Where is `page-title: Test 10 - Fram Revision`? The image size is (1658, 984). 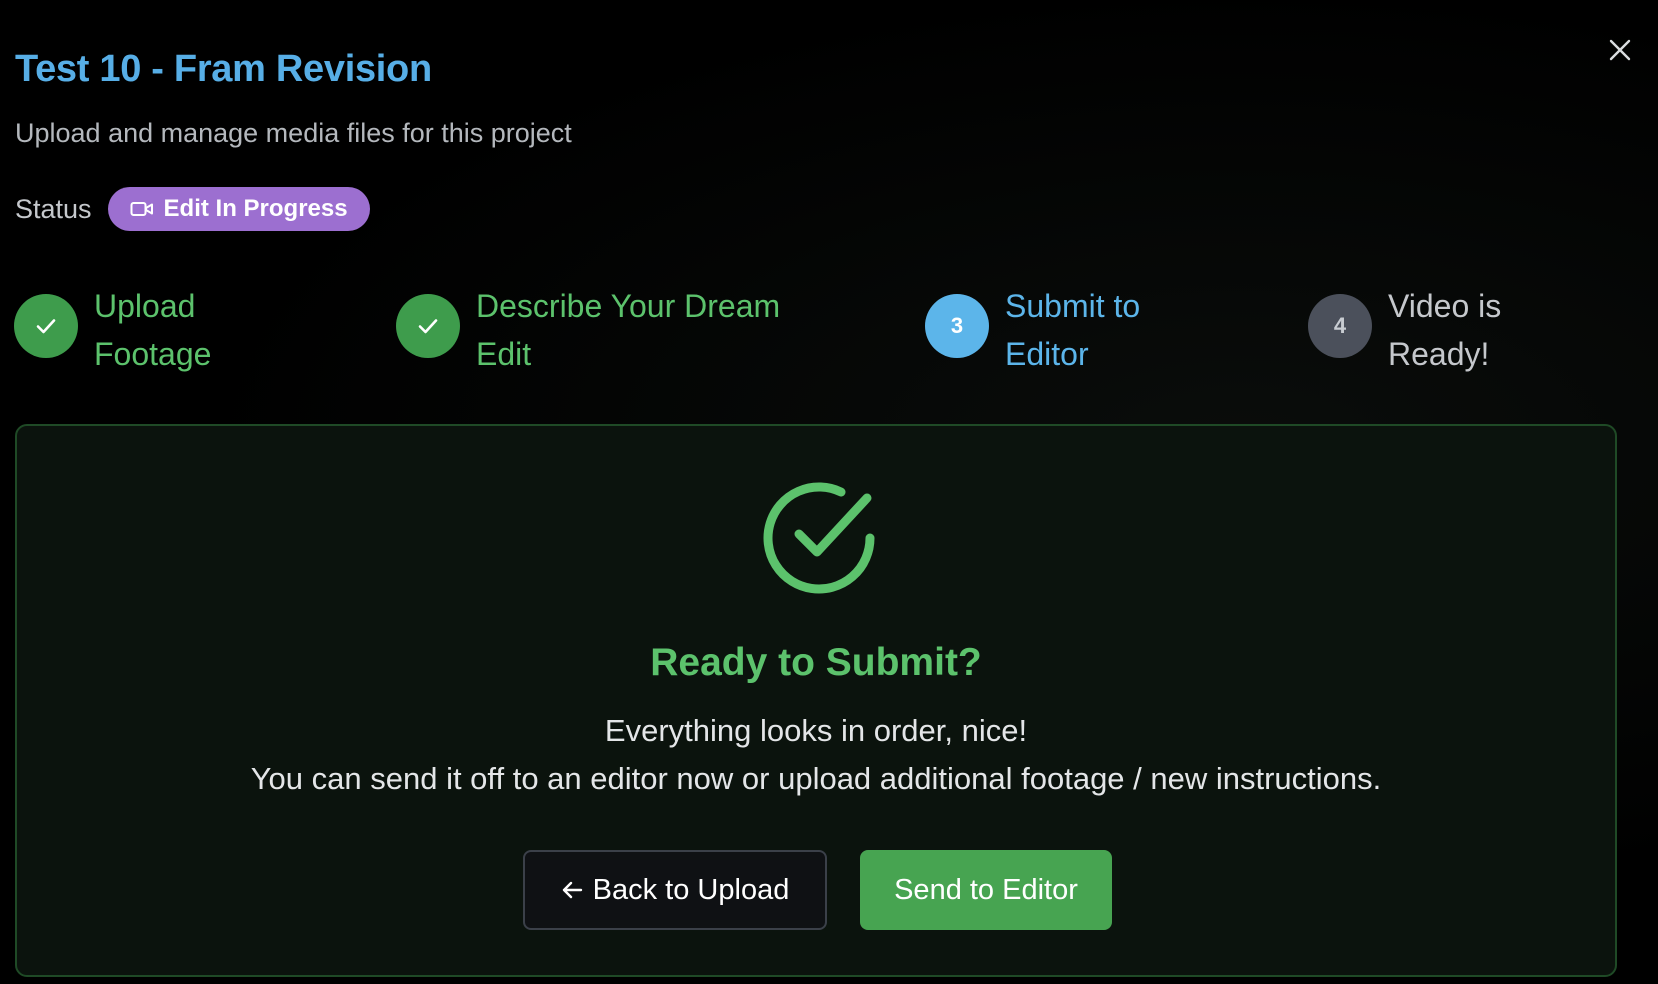 page-title: Test 10 - Fram Revision is located at coordinates (223, 69).